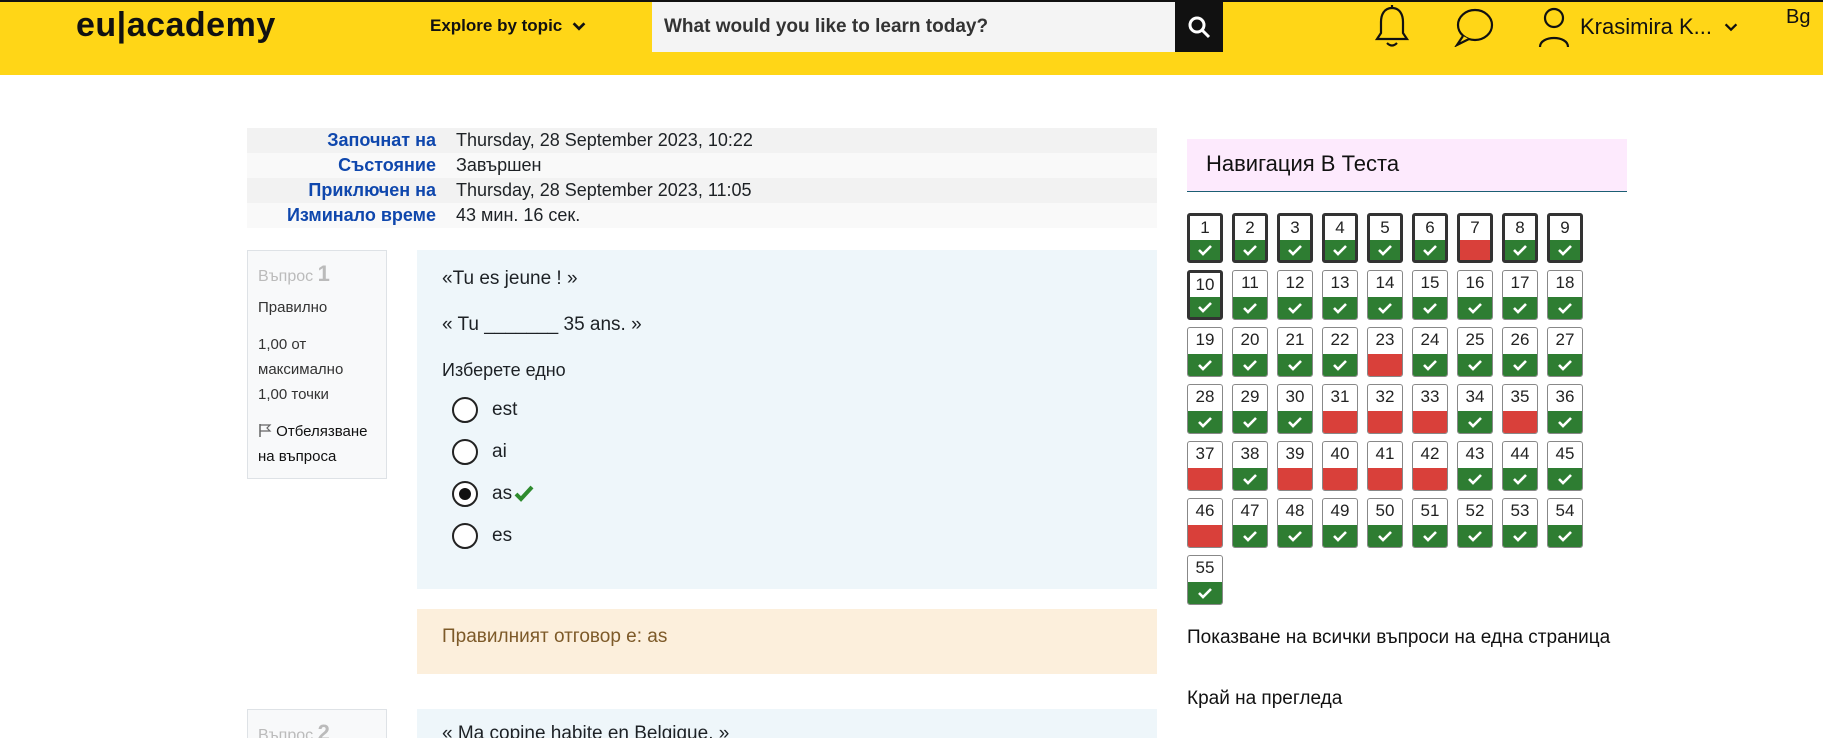  Describe the element at coordinates (1295, 238) in the screenshot. I see `quiz-nav-button: 3` at that location.